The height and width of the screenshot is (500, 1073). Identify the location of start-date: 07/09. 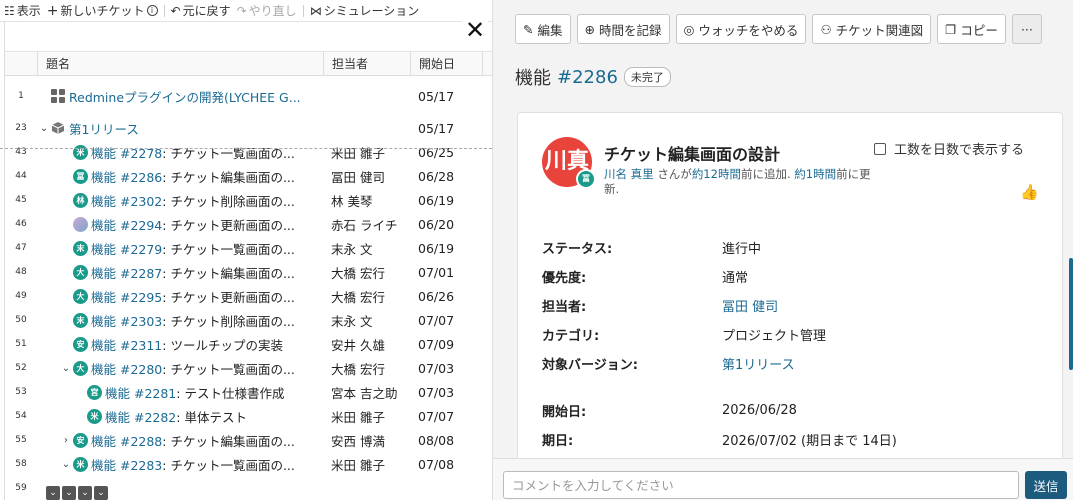
(436, 344).